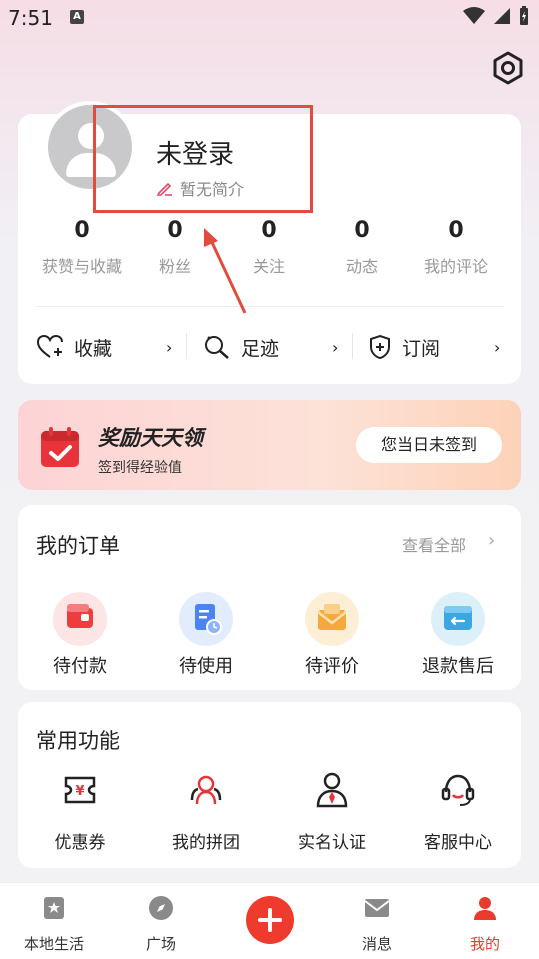  Describe the element at coordinates (270, 306) in the screenshot. I see `divider` at that location.